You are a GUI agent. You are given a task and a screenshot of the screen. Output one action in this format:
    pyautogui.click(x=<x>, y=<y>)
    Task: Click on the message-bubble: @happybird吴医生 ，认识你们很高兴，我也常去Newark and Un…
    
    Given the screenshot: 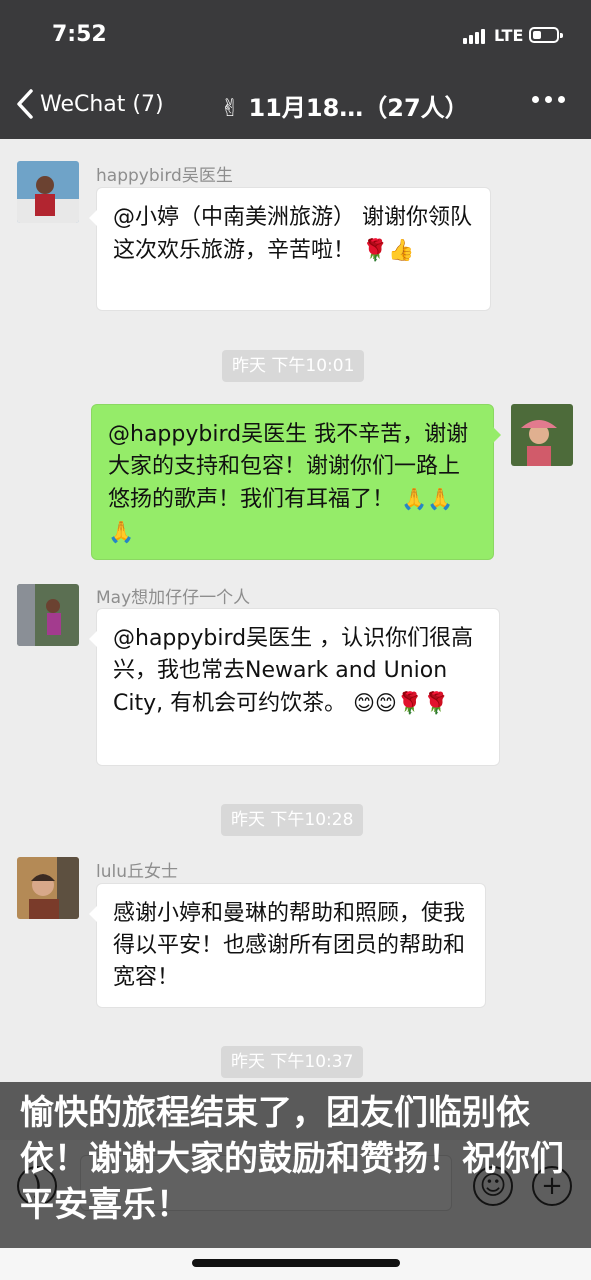 What is the action you would take?
    pyautogui.click(x=294, y=687)
    